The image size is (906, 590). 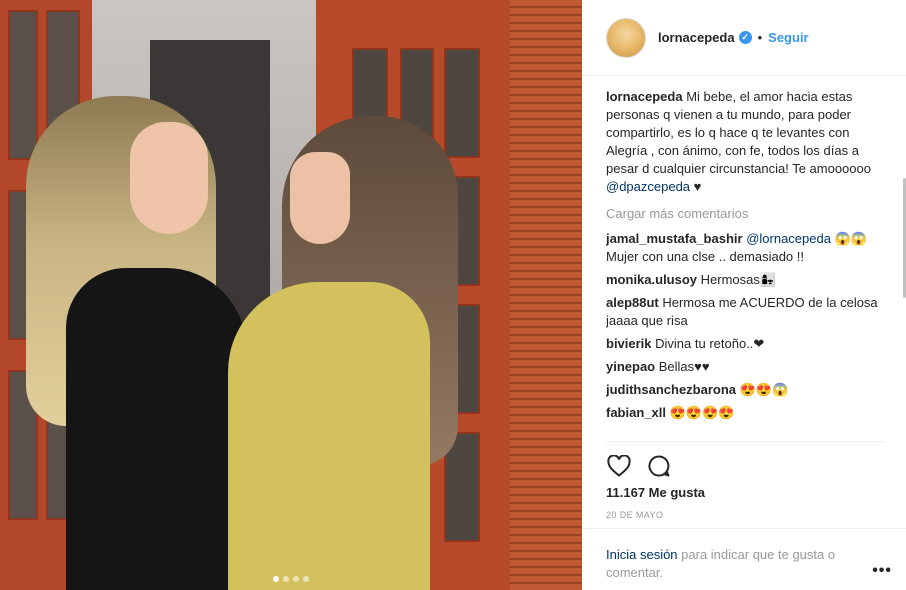 I want to click on photo-person-left-coat, so click(x=156, y=429).